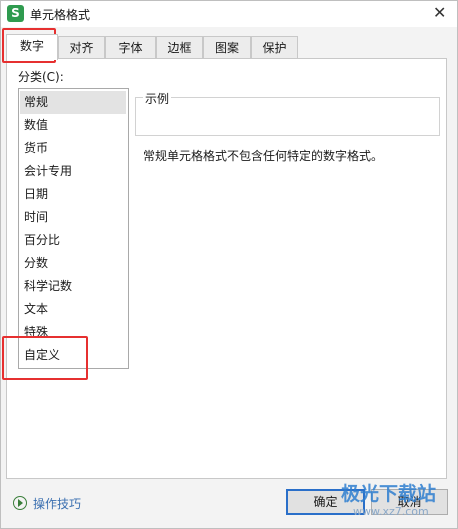 The width and height of the screenshot is (458, 529). What do you see at coordinates (263, 156) in the screenshot?
I see `format-description: 常规单元格格式不包含任何特定的数字格式。` at bounding box center [263, 156].